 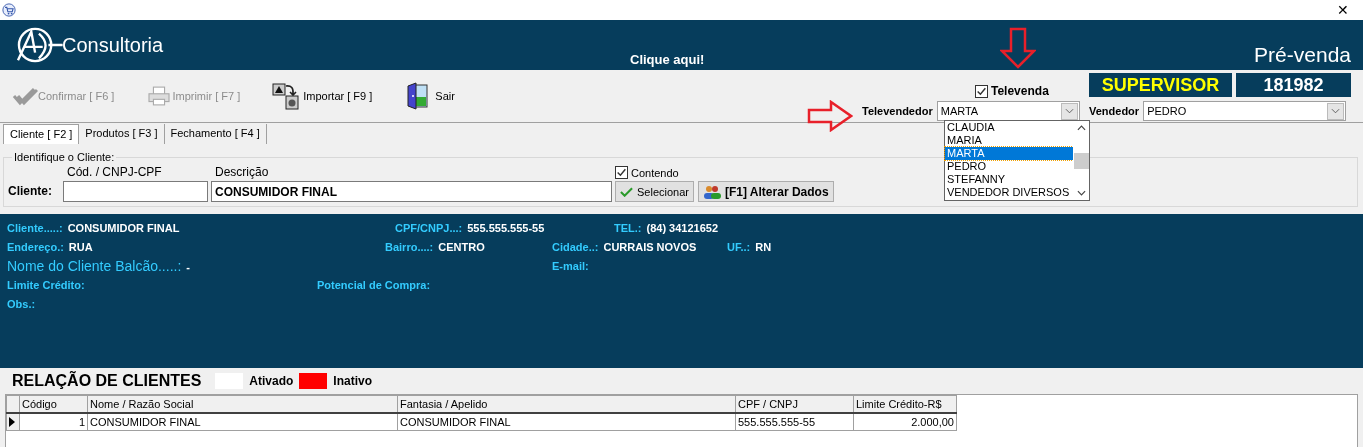 I want to click on field-label: Limite Crédito:, so click(x=46, y=284).